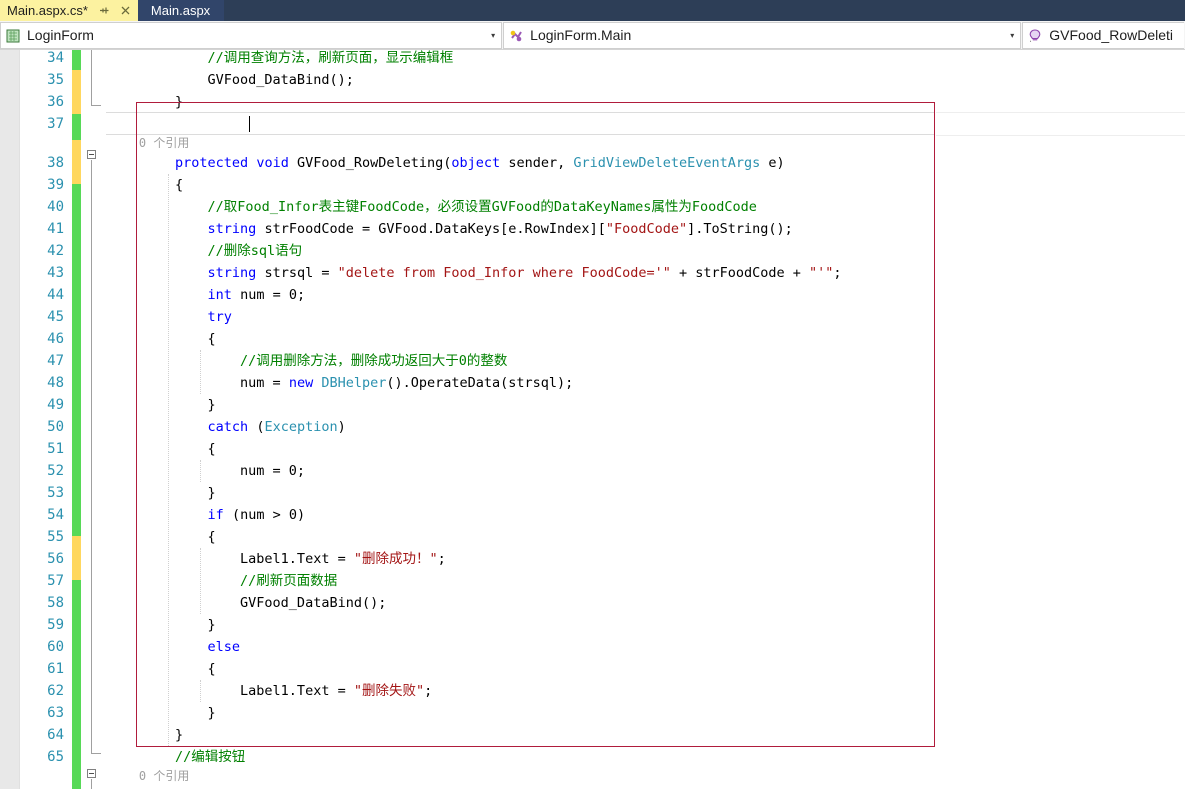 Image resolution: width=1185 pixels, height=789 pixels. What do you see at coordinates (207, 471) in the screenshot?
I see `code-line: num = 0;` at bounding box center [207, 471].